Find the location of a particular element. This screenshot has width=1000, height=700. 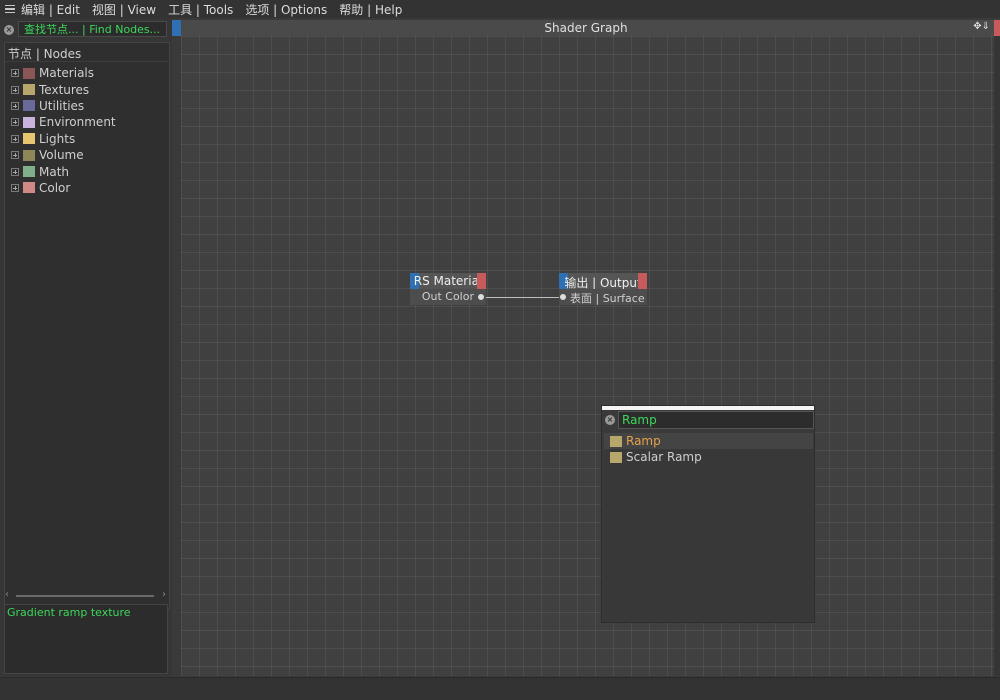

tree-item-environment: Environment is located at coordinates (87, 122).